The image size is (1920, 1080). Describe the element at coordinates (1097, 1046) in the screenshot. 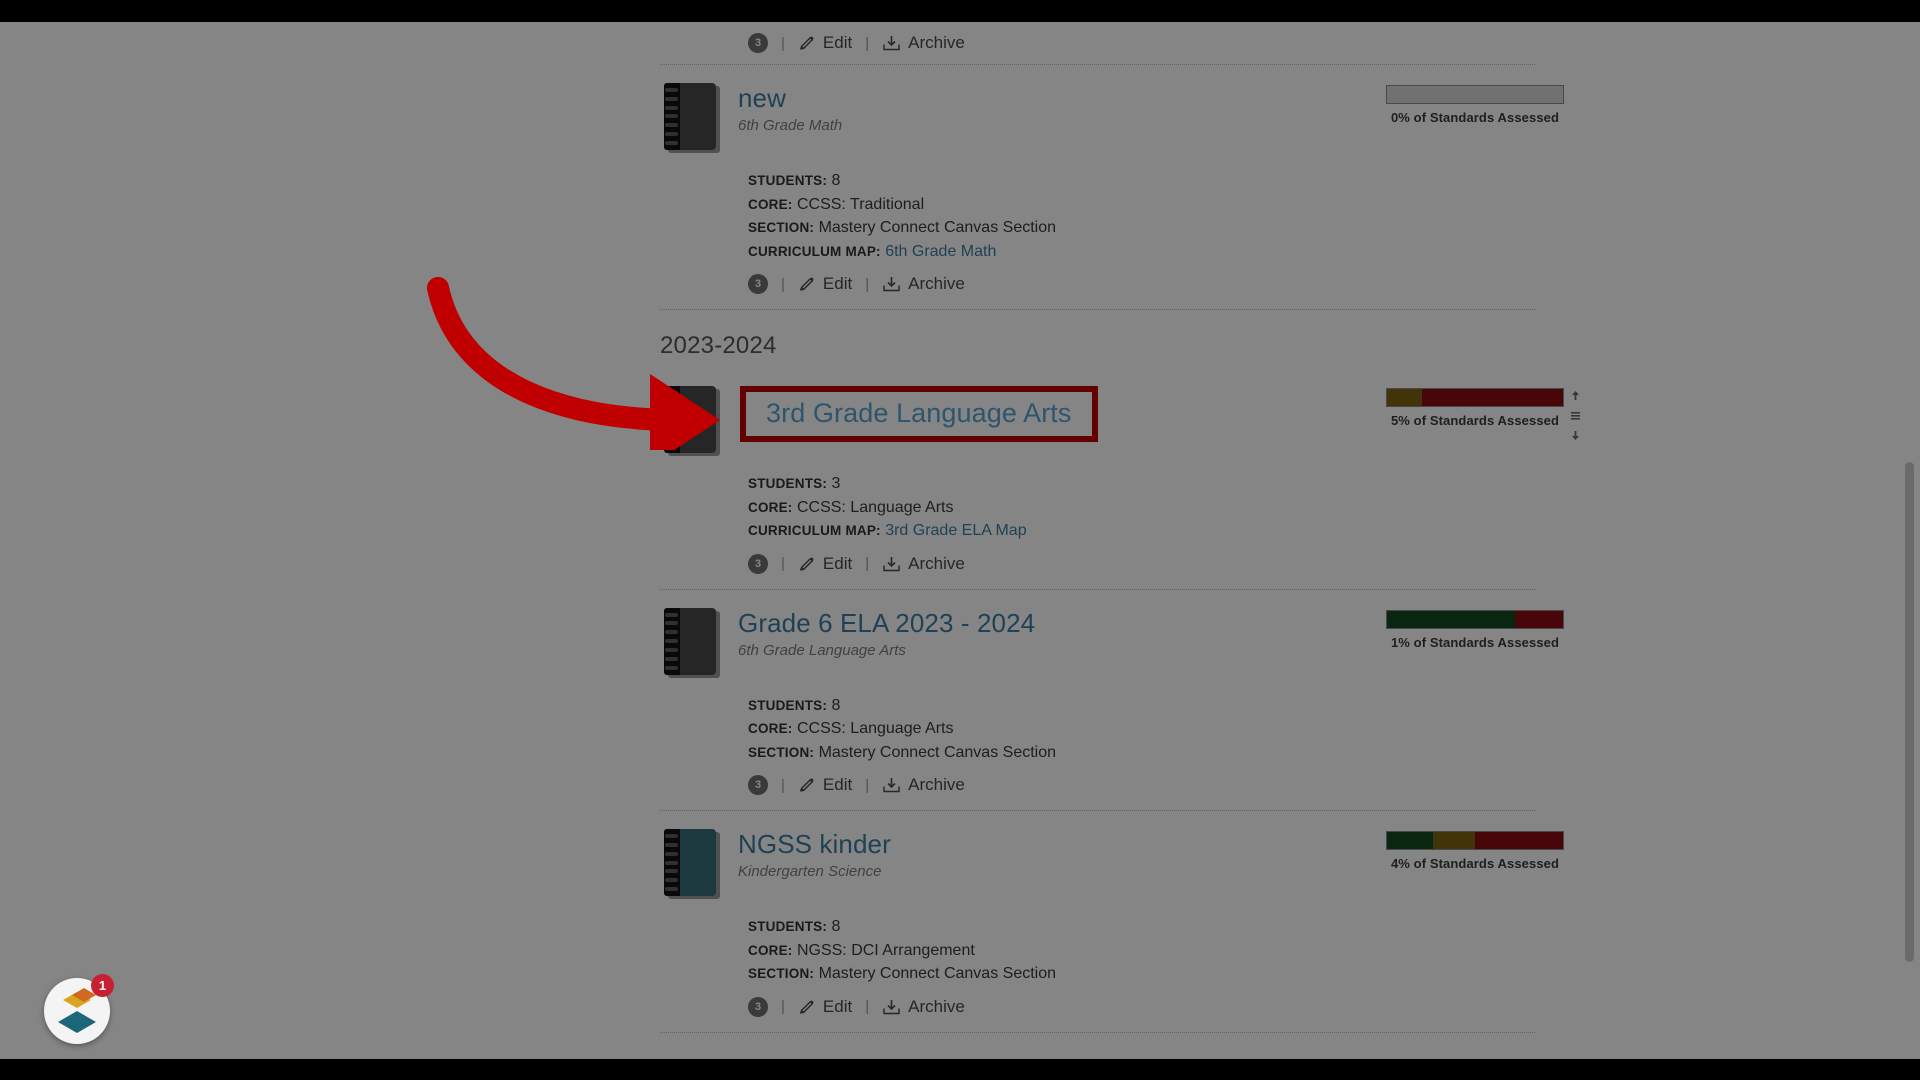

I see `year-heading: 2022-2023` at that location.